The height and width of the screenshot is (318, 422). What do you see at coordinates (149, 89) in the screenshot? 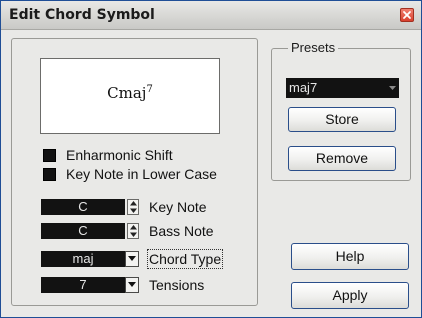
I see `chord-extension: 7` at bounding box center [149, 89].